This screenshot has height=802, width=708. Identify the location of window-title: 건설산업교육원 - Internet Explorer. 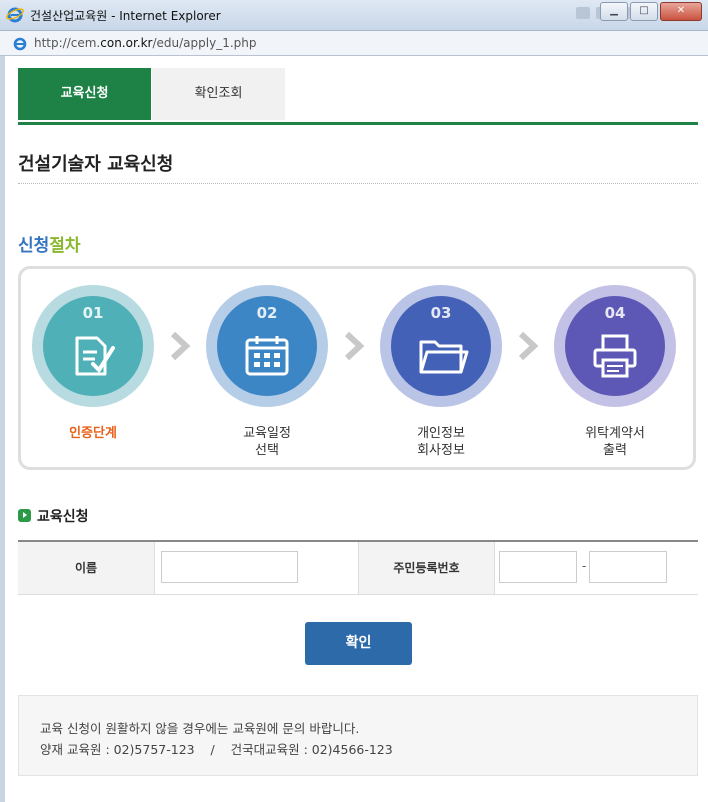
(125, 16).